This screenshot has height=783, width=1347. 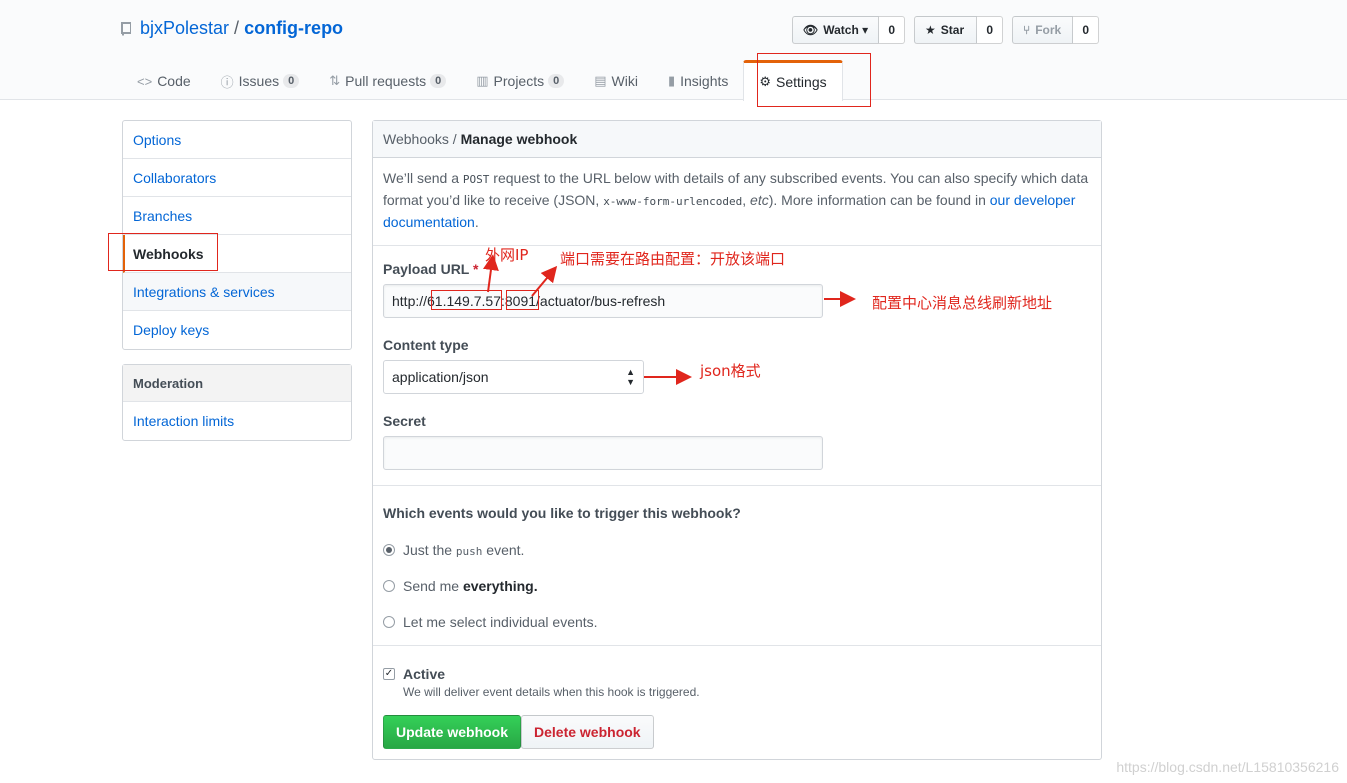 What do you see at coordinates (470, 586) in the screenshot?
I see `event-everything-label: Send me everything.` at bounding box center [470, 586].